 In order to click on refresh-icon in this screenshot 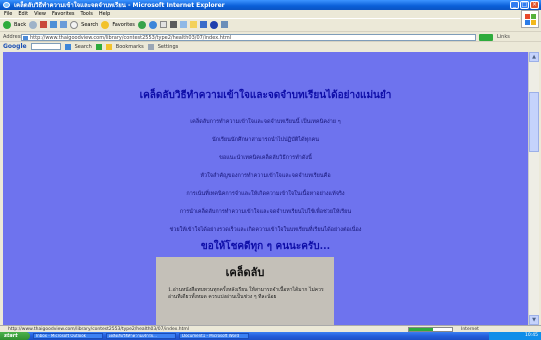, I will do `click(54, 24)`.